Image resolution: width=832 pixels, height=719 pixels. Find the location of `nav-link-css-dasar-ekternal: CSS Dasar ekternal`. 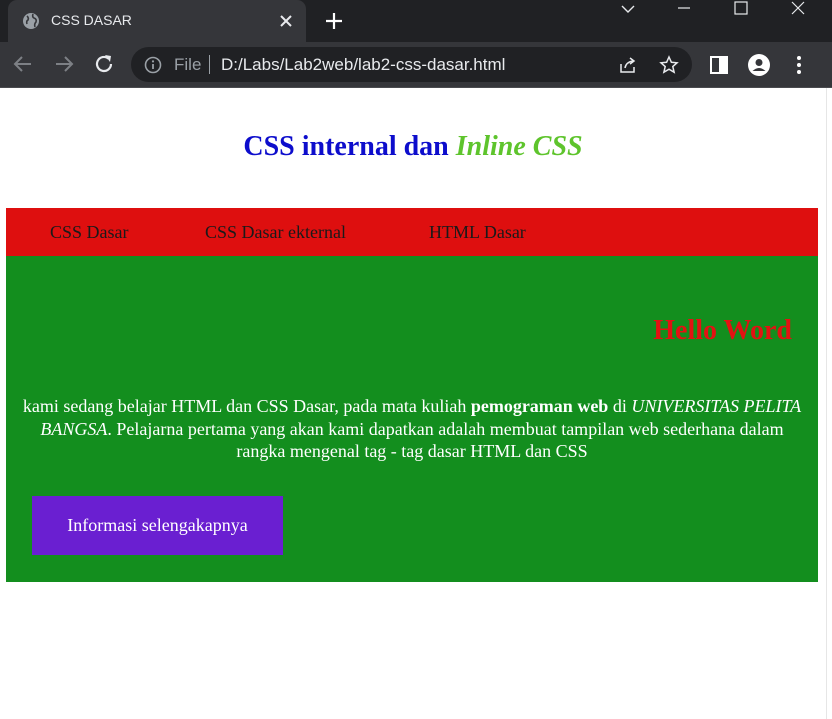

nav-link-css-dasar-ekternal: CSS Dasar ekternal is located at coordinates (275, 232).